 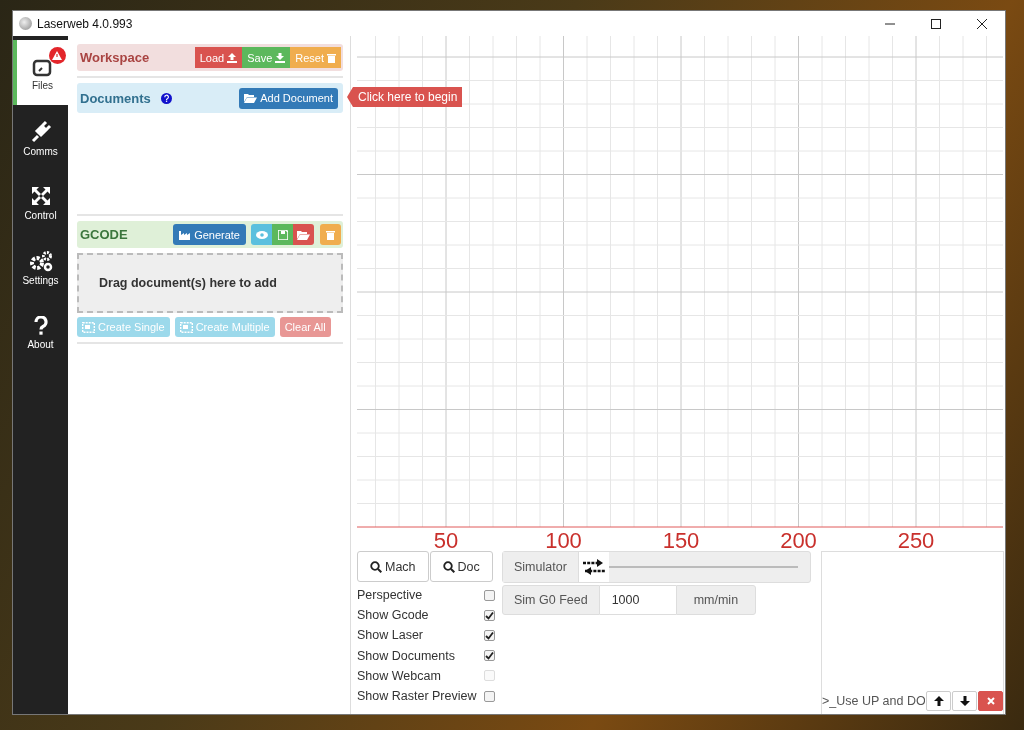 I want to click on gears-icon, so click(x=40, y=260).